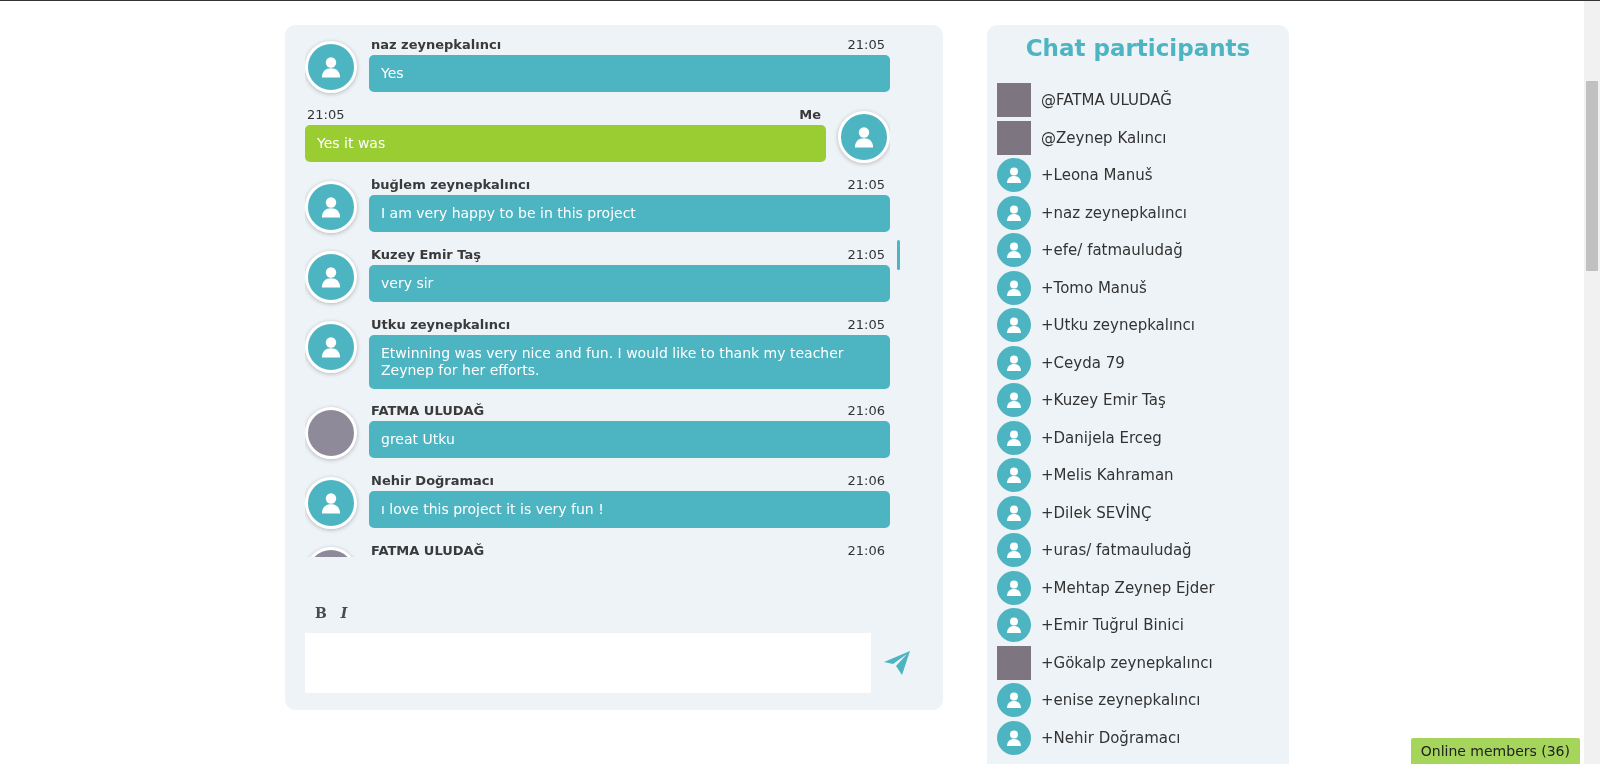 This screenshot has width=1600, height=764. Describe the element at coordinates (451, 184) in the screenshot. I see `message-author: buğlem zeynepkalıncı` at that location.